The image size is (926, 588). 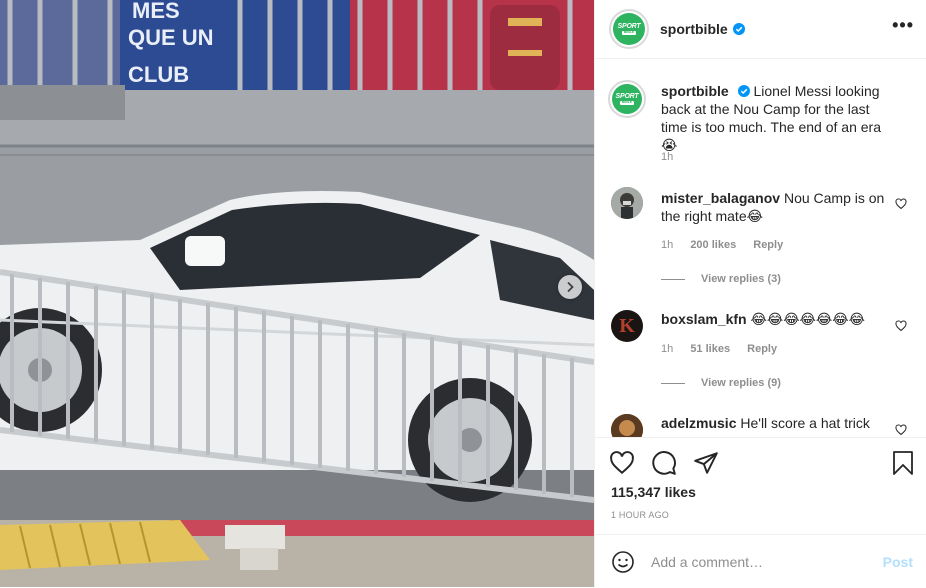 I want to click on stadium-sign-line-1: MES, so click(x=156, y=11).